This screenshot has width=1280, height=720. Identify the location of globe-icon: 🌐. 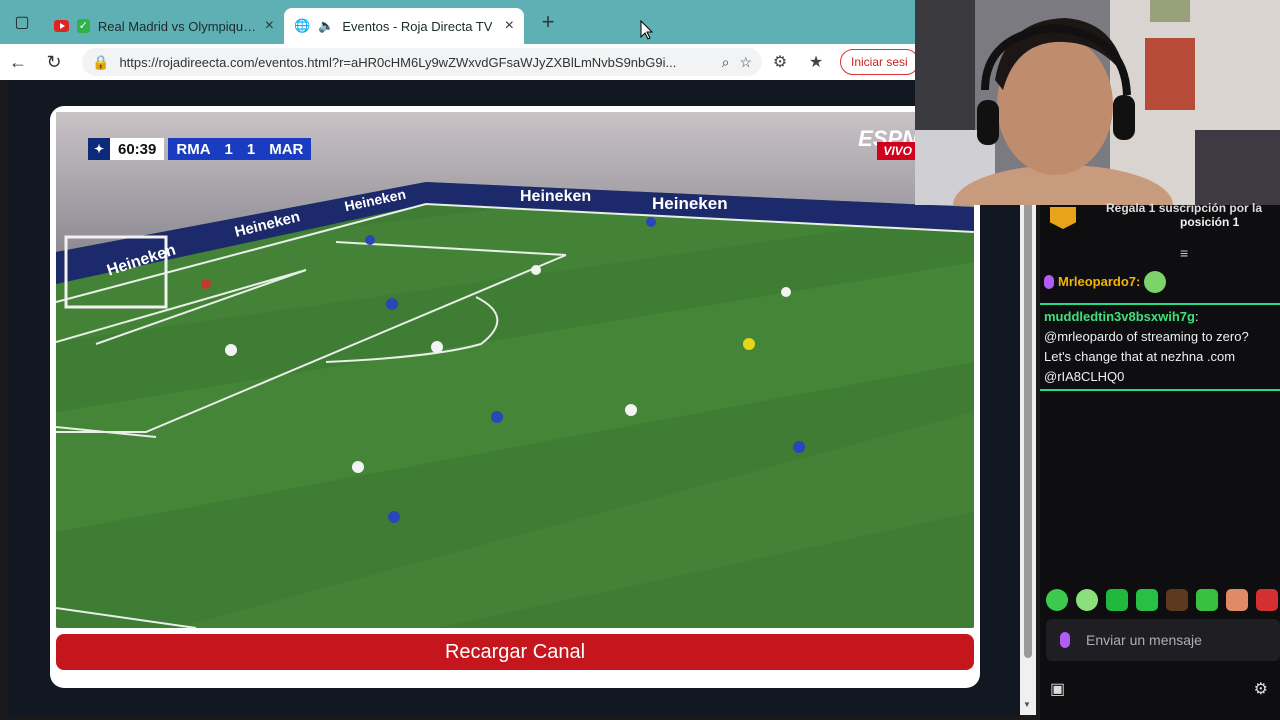
(302, 25).